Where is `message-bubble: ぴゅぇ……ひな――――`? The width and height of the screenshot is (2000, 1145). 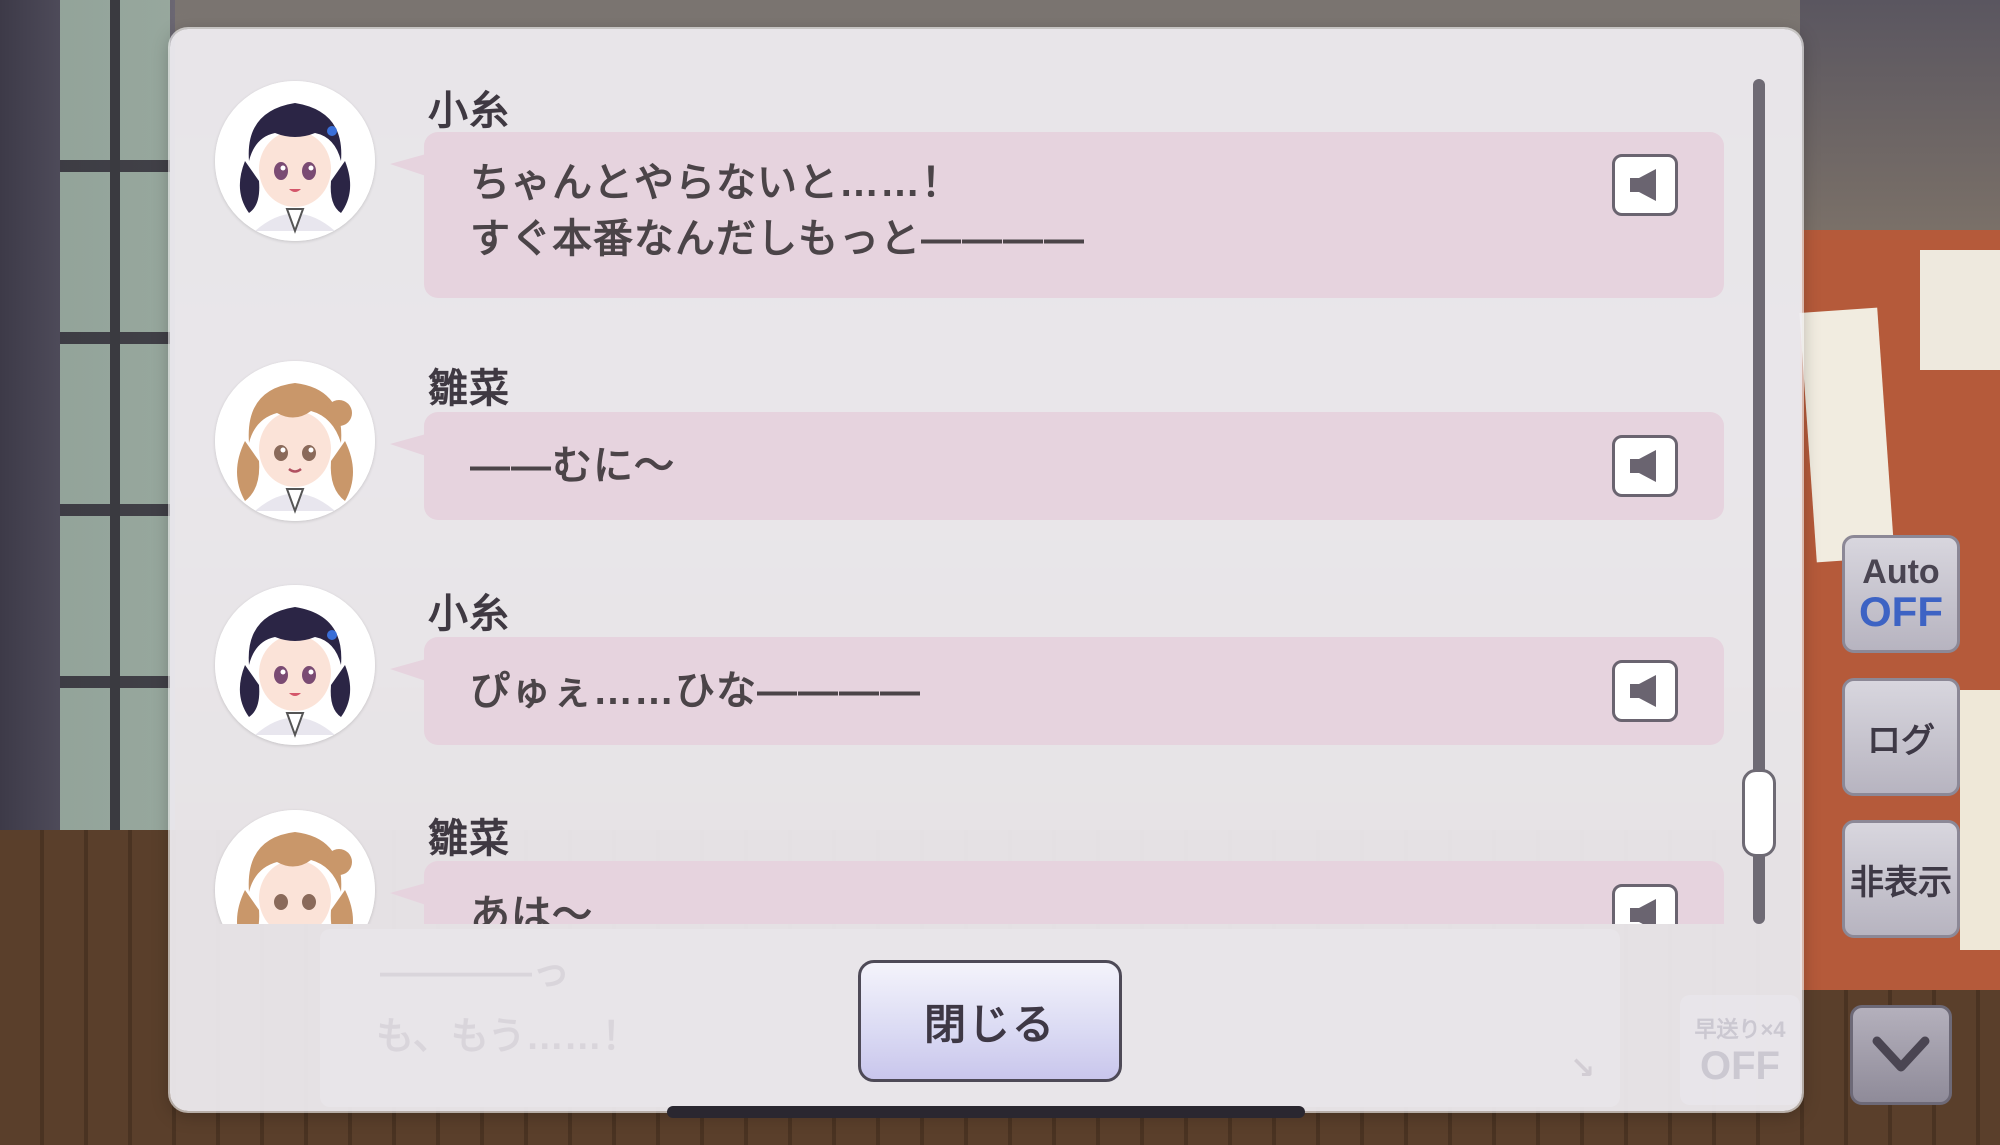 message-bubble: ぴゅぇ……ひな―――― is located at coordinates (1057, 691).